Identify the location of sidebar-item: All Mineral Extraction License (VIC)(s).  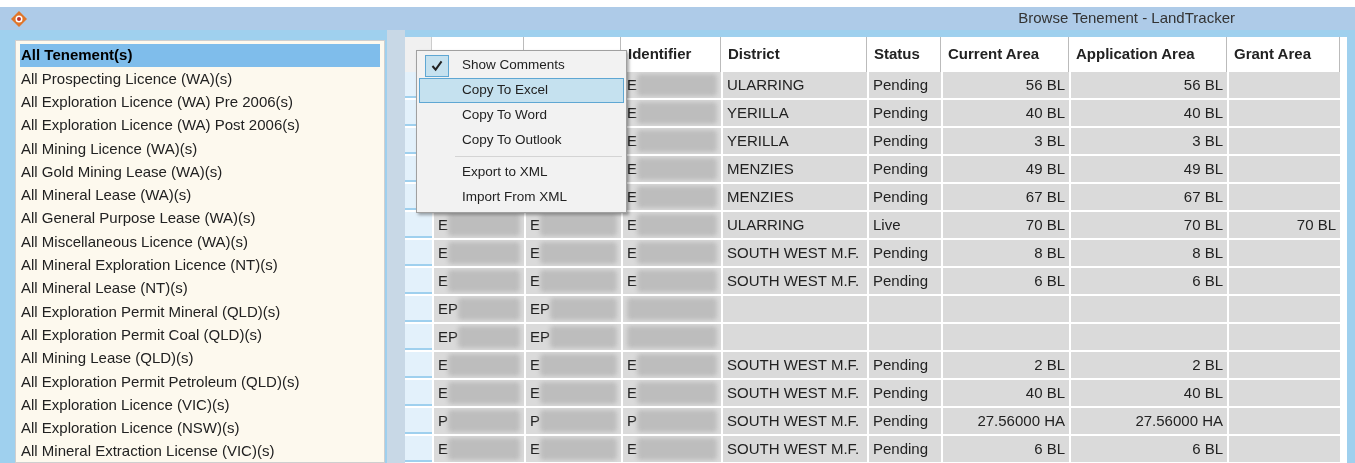
(200, 451).